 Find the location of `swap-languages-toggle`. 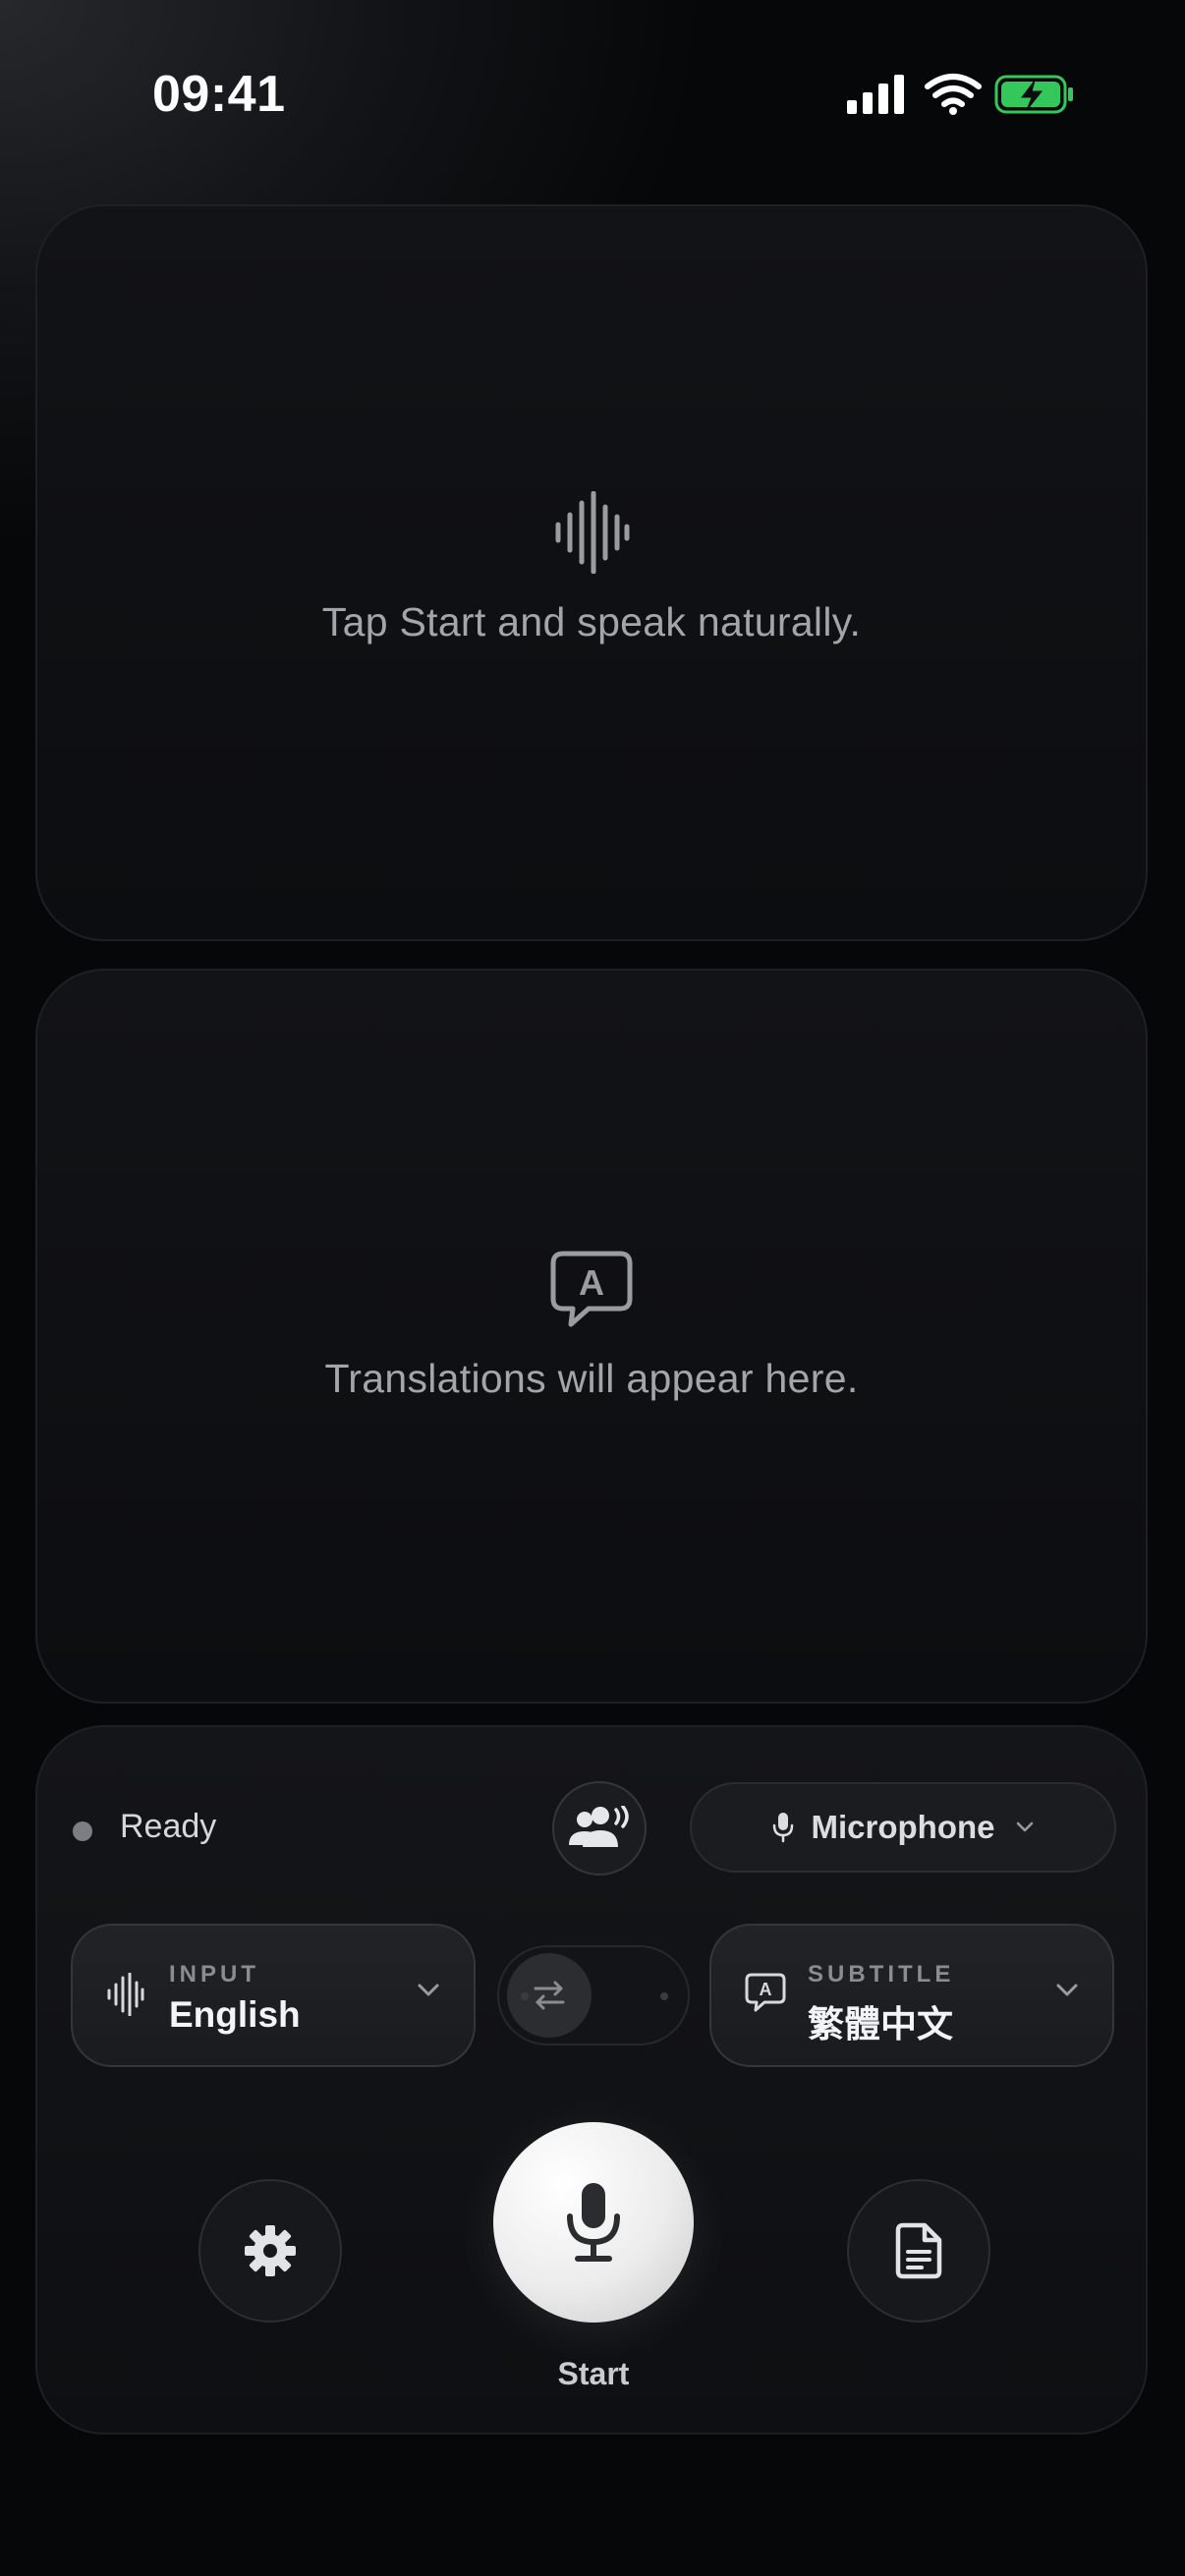

swap-languages-toggle is located at coordinates (594, 1995).